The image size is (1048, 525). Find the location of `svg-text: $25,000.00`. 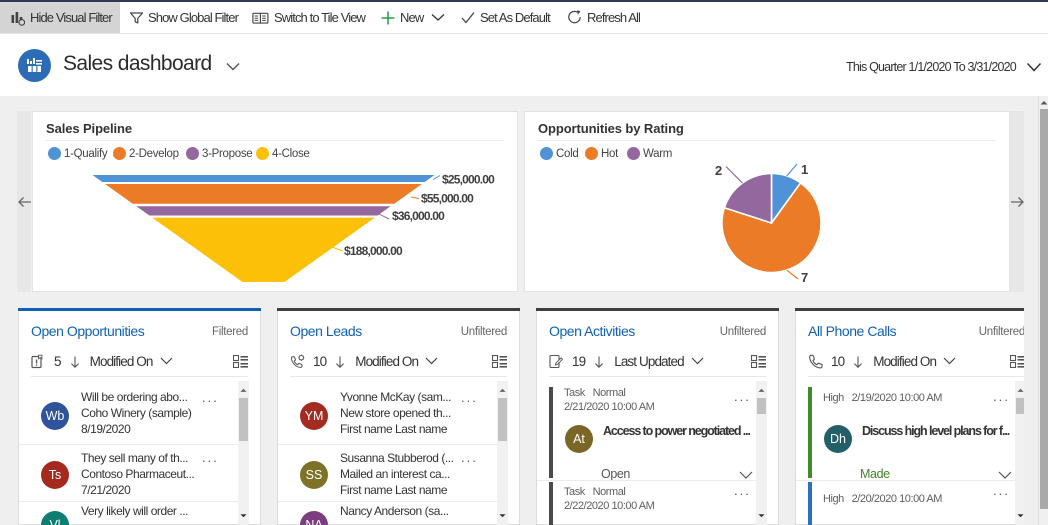

svg-text: $25,000.00 is located at coordinates (468, 180).